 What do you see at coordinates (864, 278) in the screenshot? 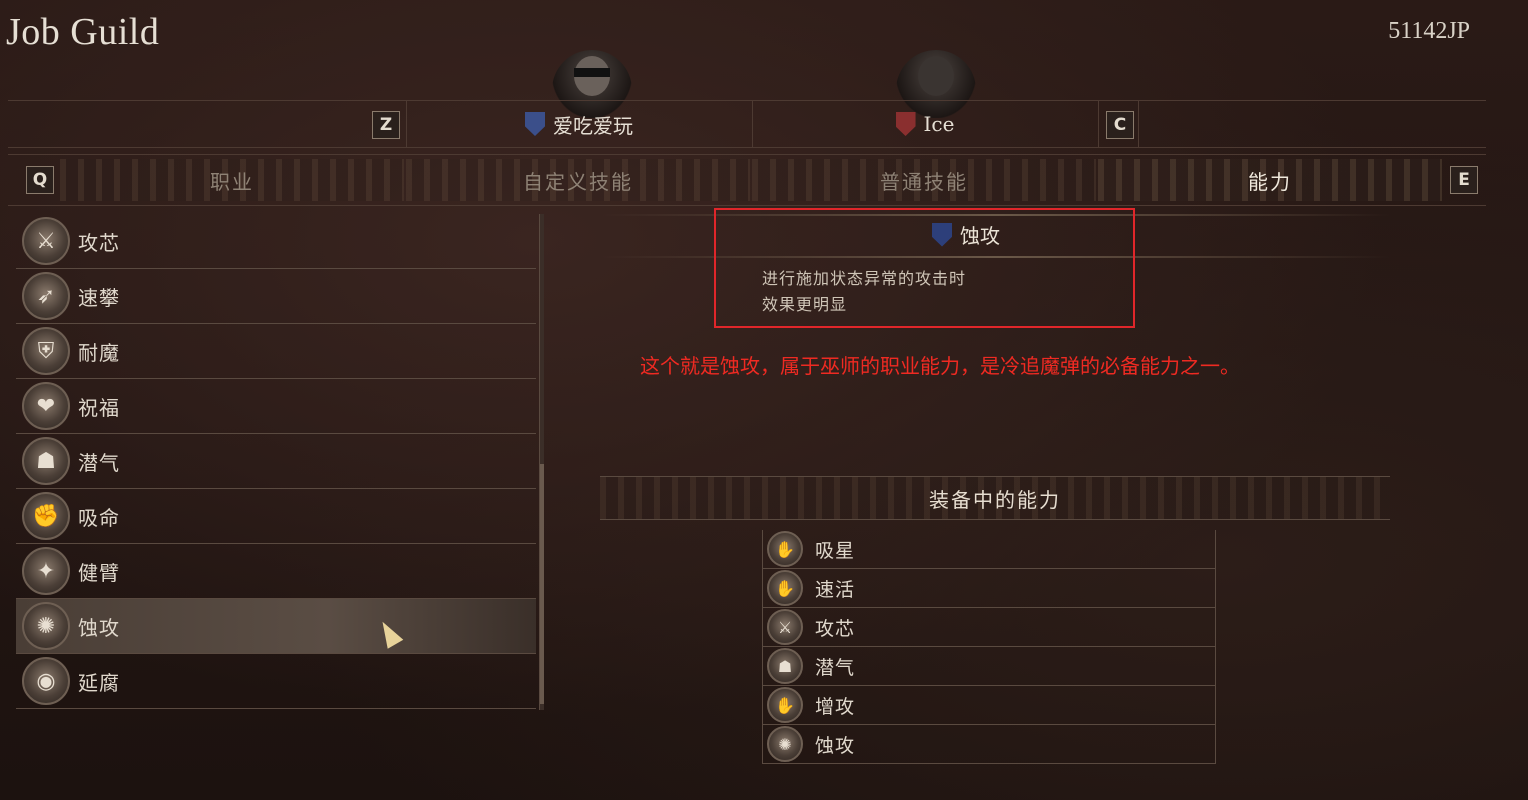
I see `description-line: 进行施加状态异常的攻击时` at bounding box center [864, 278].